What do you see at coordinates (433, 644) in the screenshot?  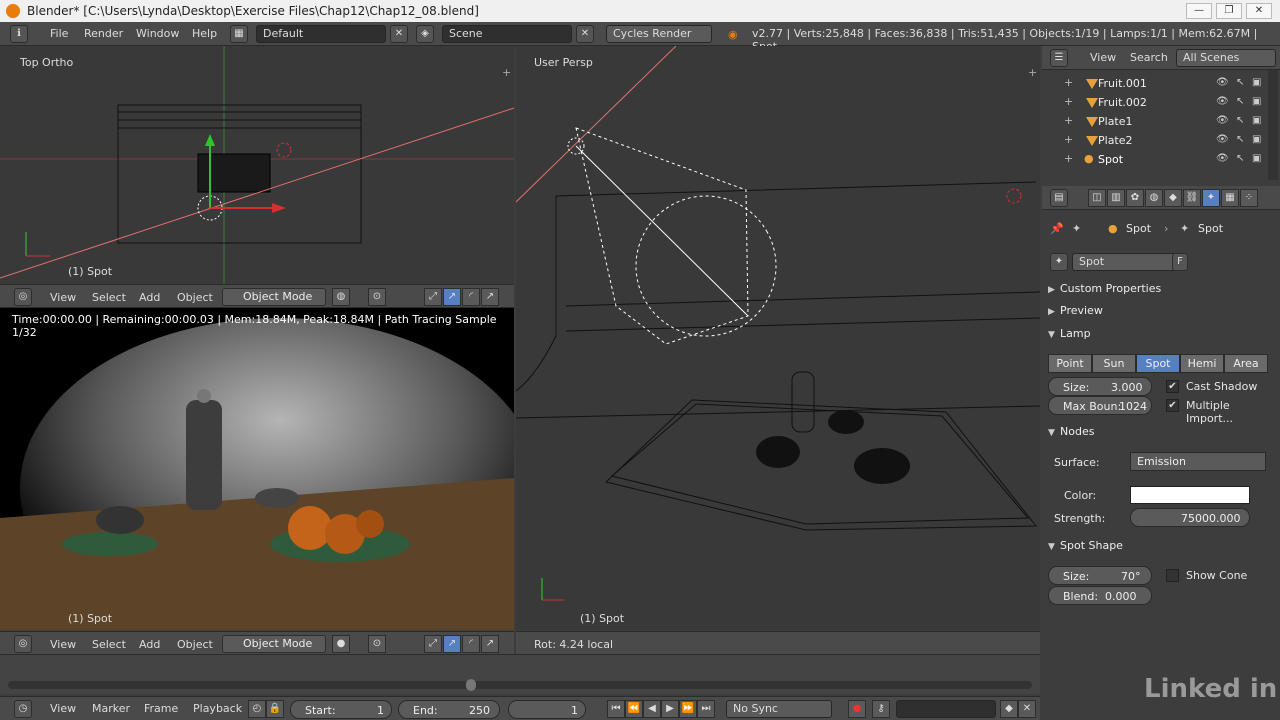 I see `manipulator-icon-2: ⤢` at bounding box center [433, 644].